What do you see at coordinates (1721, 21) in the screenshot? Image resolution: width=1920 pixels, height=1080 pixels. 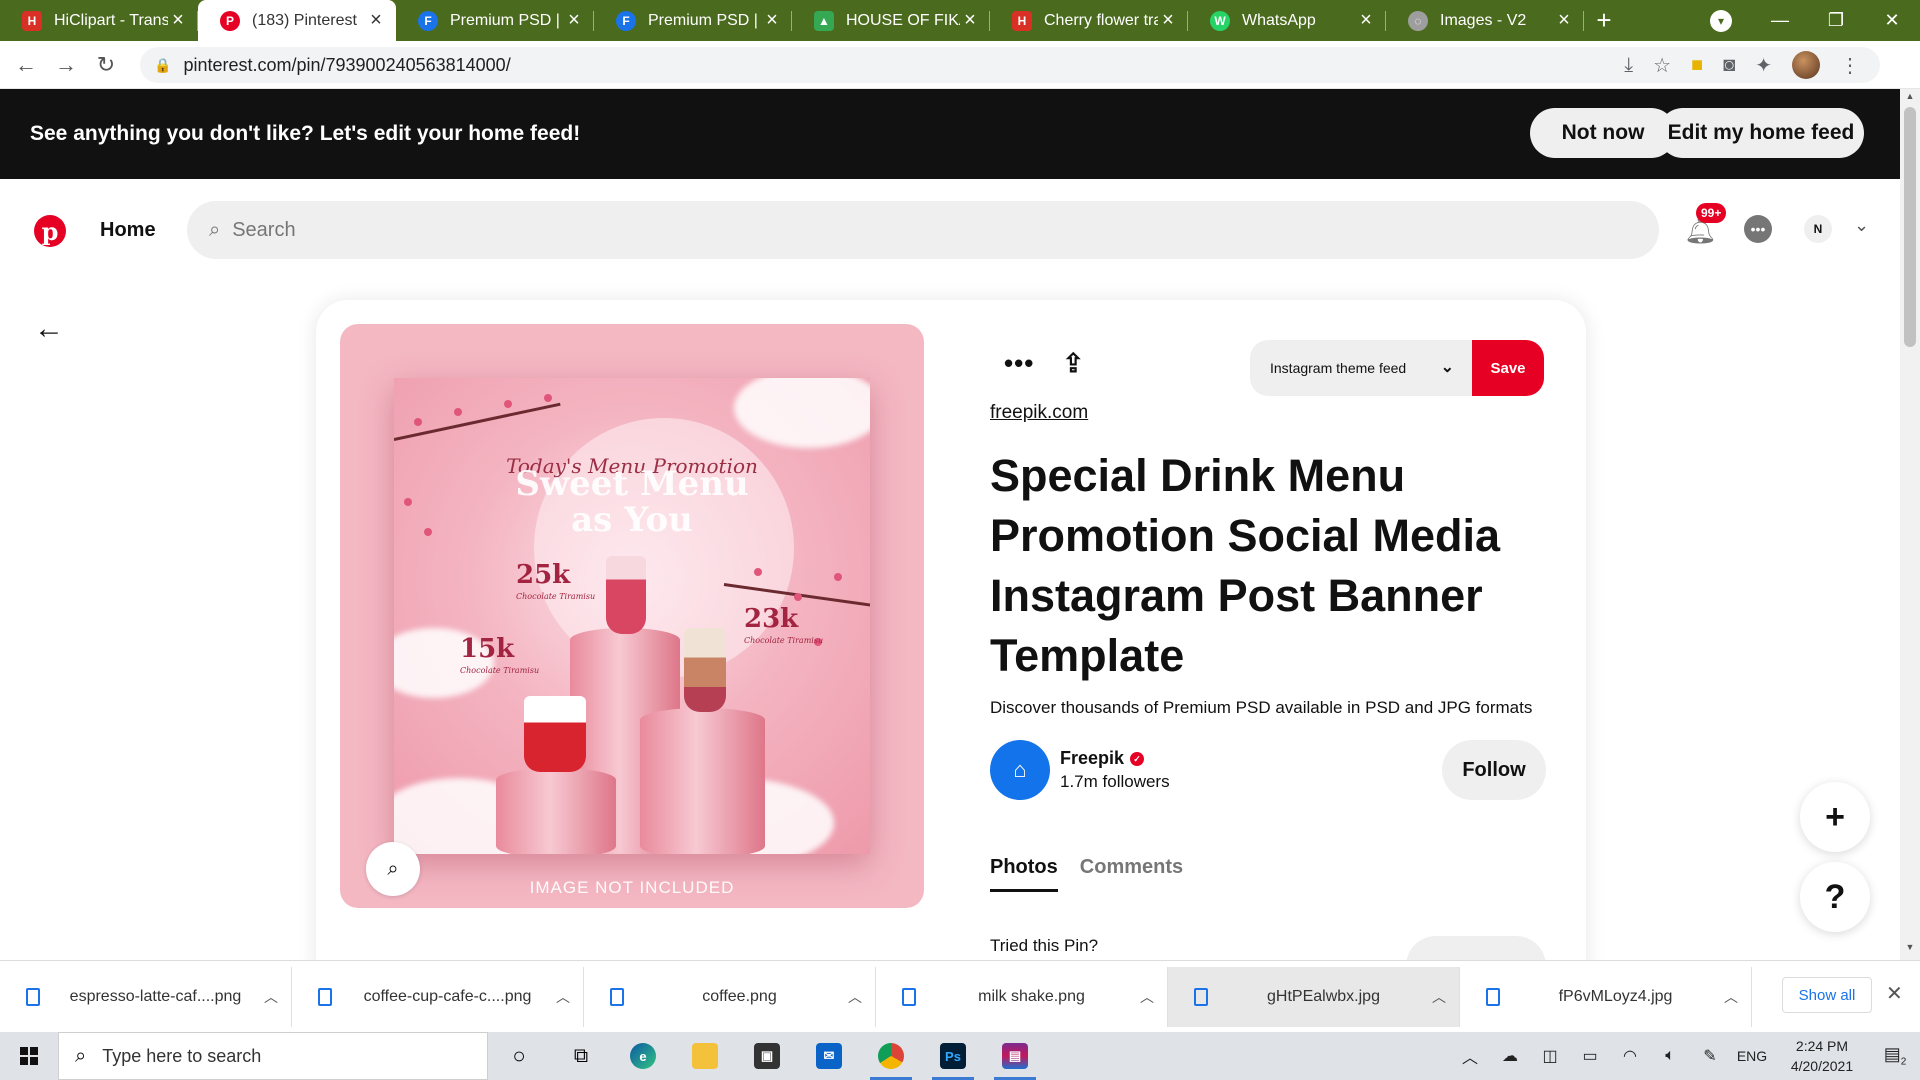 I see `tab-search-icon: ▾` at bounding box center [1721, 21].